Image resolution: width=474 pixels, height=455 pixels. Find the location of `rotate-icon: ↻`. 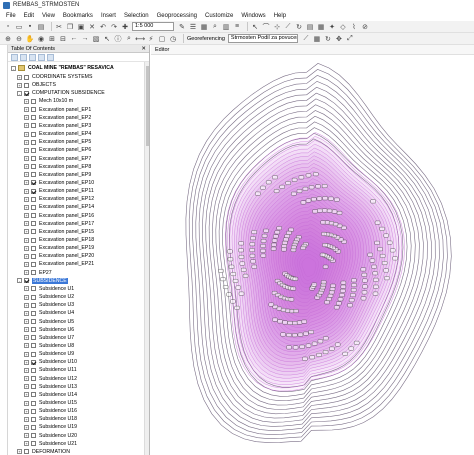

rotate-icon: ↻ is located at coordinates (299, 27).